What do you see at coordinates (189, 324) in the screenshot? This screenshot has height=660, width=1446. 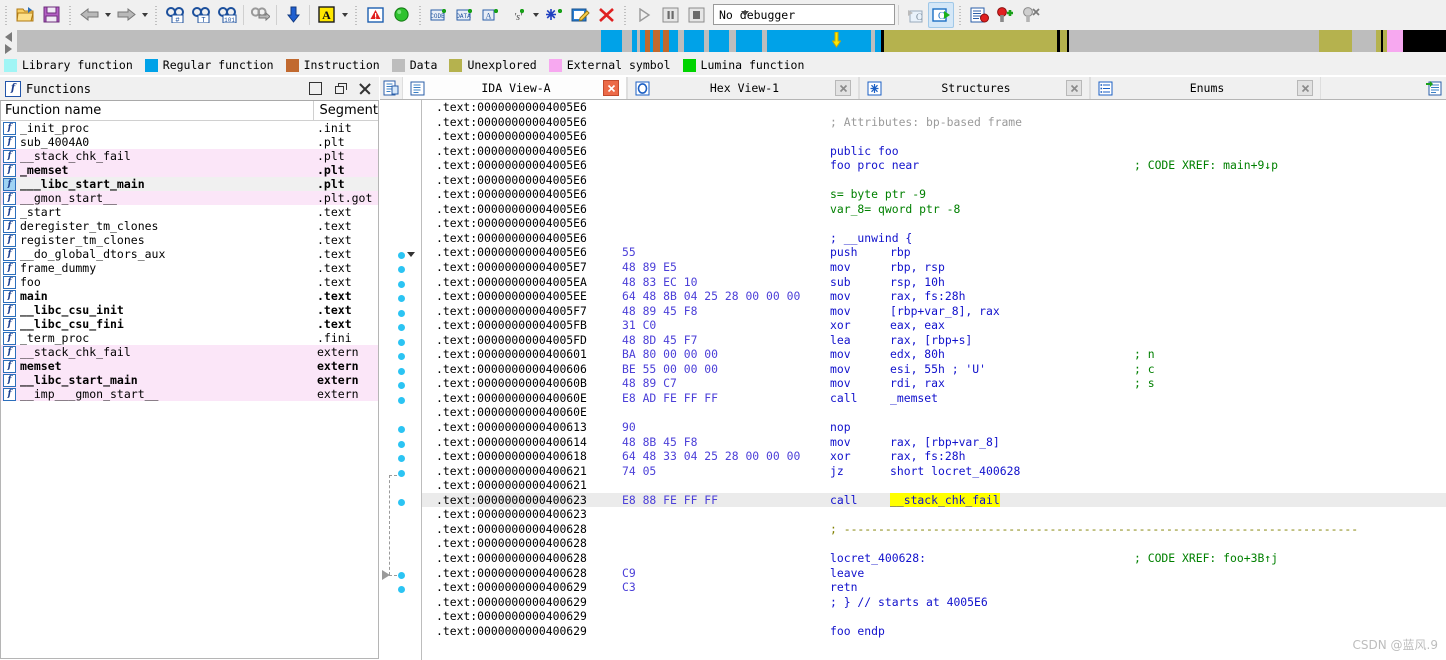 I see `table-row: f __libc_csu_fini .text` at bounding box center [189, 324].